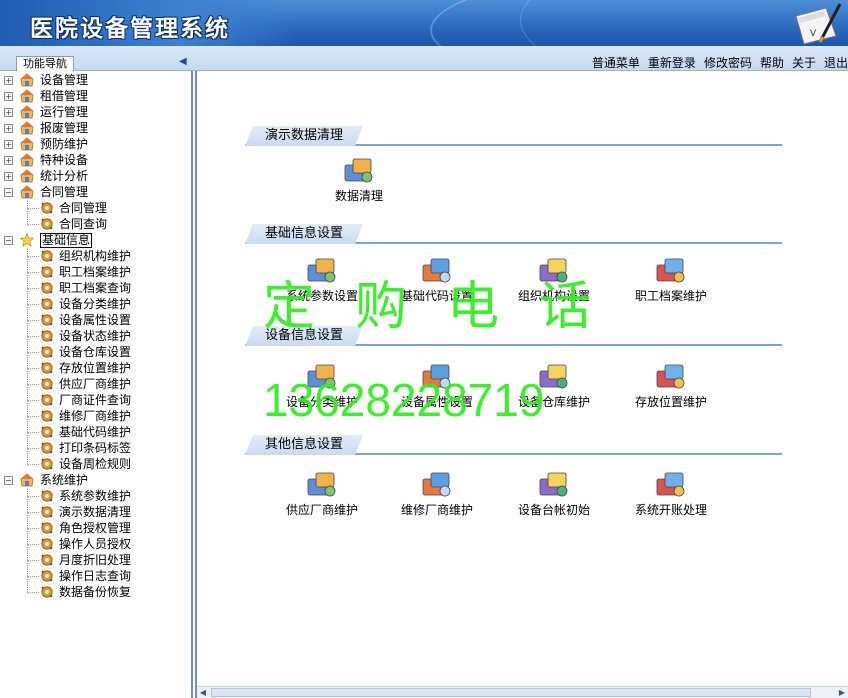 The width and height of the screenshot is (848, 698). I want to click on top-menu: 普通菜单 重新登录 修改密码 帮助 关于 退出, so click(720, 62).